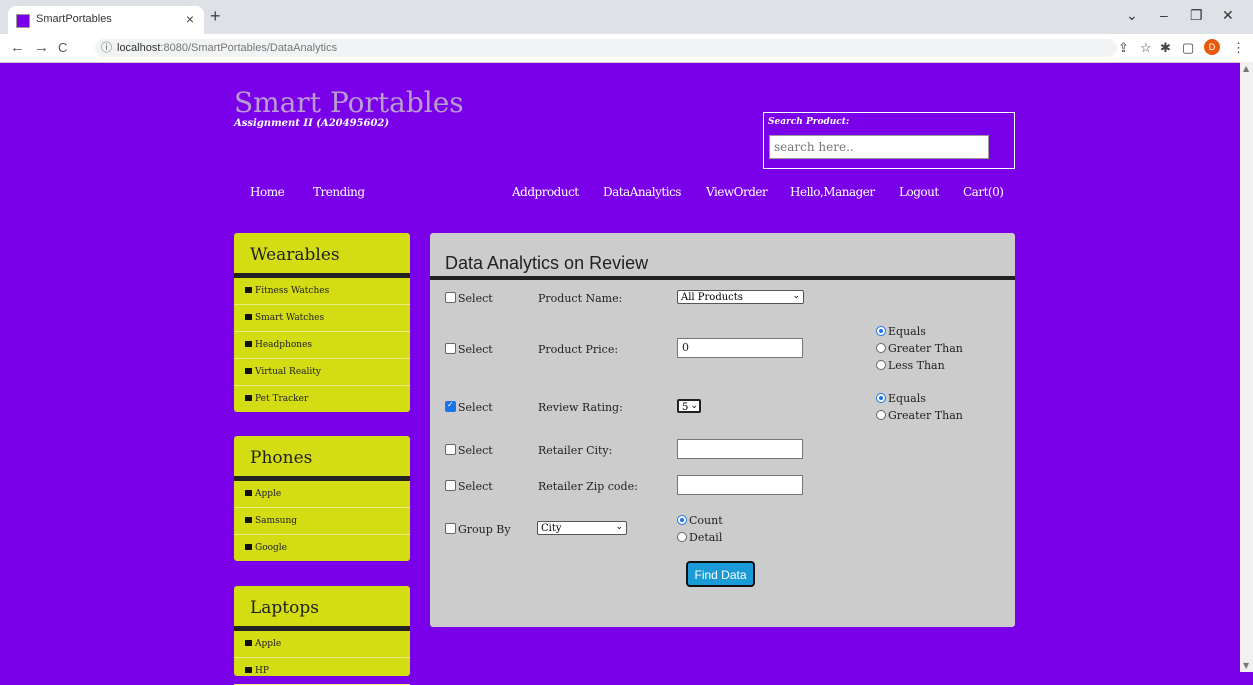 The image size is (1253, 685). Describe the element at coordinates (62, 47) in the screenshot. I see `reload-icon: C` at that location.